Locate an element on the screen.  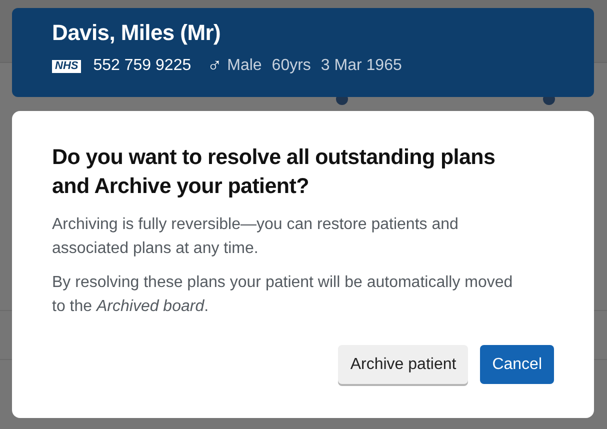
patient-name: Davis, Miles (Mr) is located at coordinates (137, 33).